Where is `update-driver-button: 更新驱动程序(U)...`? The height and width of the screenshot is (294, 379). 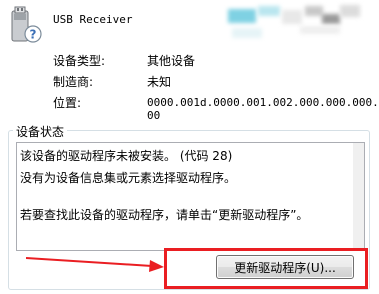 update-driver-button: 更新驱动程序(U)... is located at coordinates (285, 267).